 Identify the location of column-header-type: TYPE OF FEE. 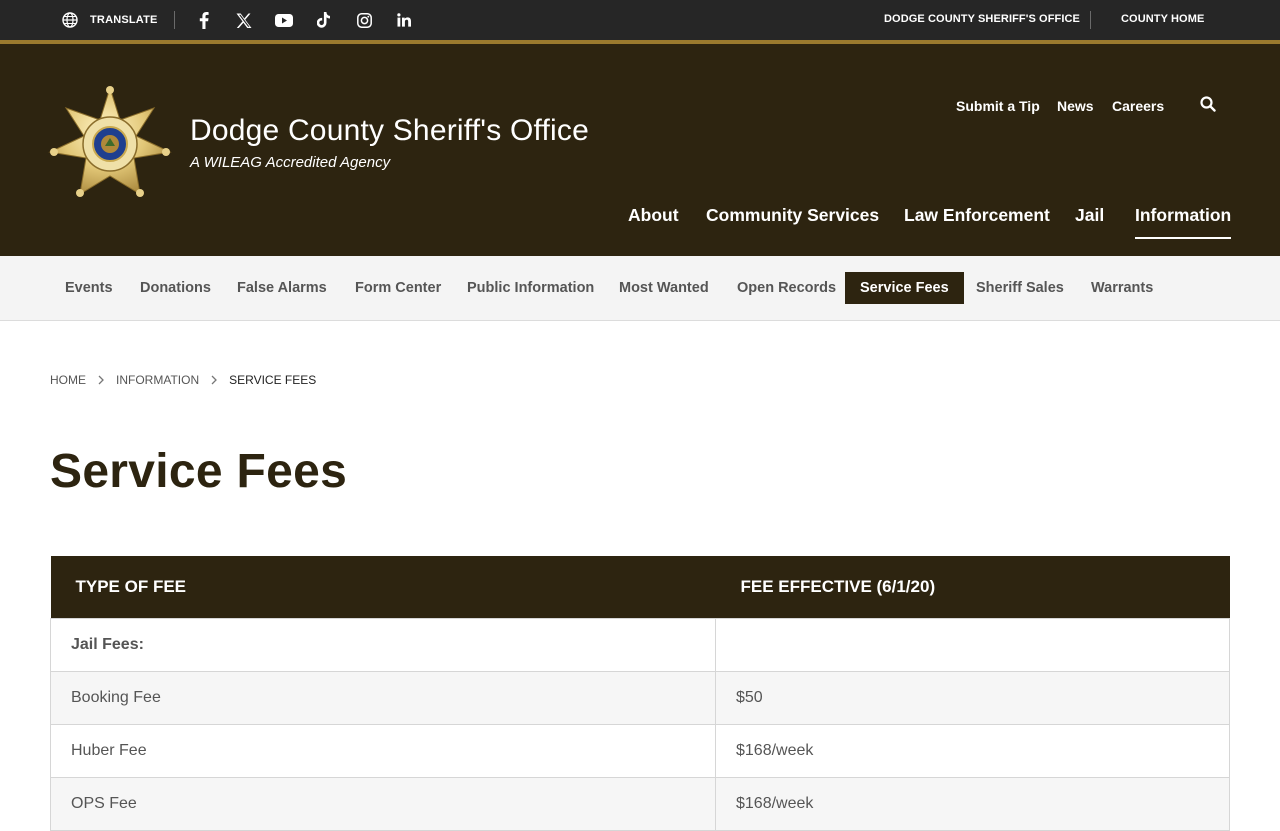
(383, 587).